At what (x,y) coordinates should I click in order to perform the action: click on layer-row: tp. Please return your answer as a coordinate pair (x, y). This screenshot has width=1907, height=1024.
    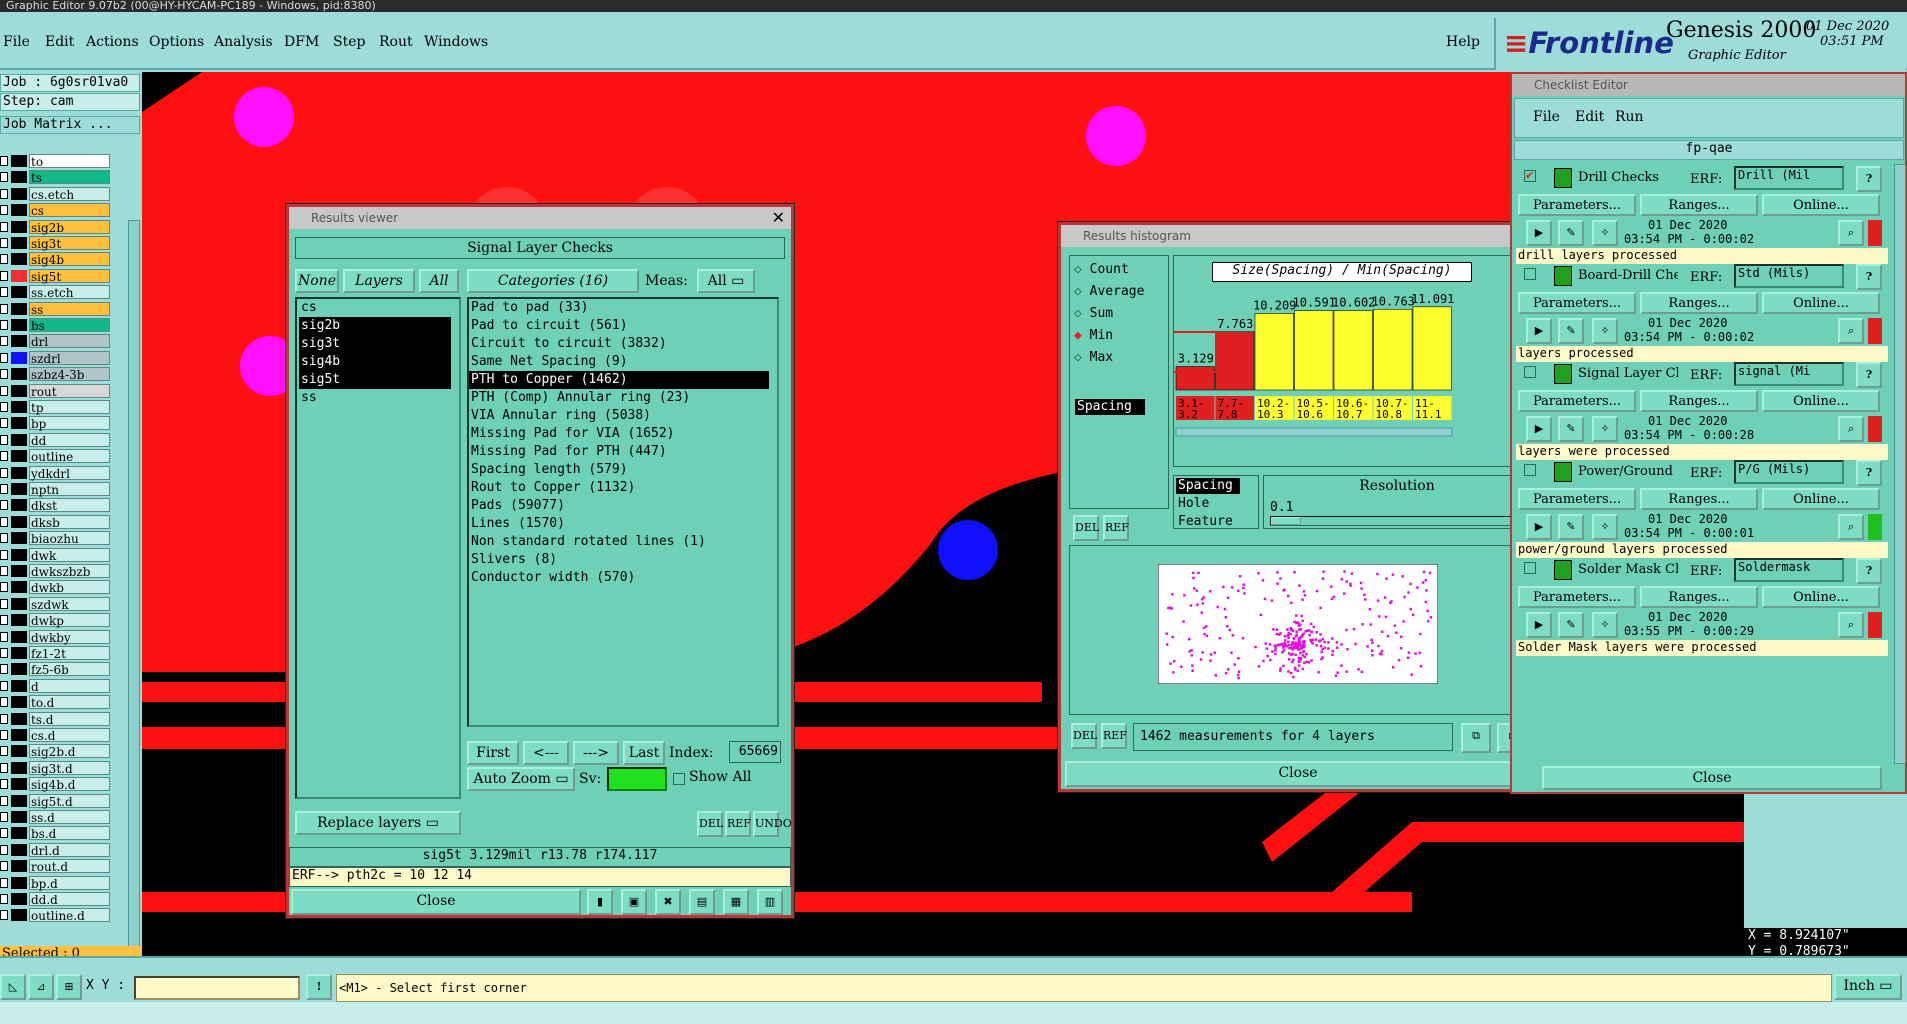
    Looking at the image, I should click on (56, 407).